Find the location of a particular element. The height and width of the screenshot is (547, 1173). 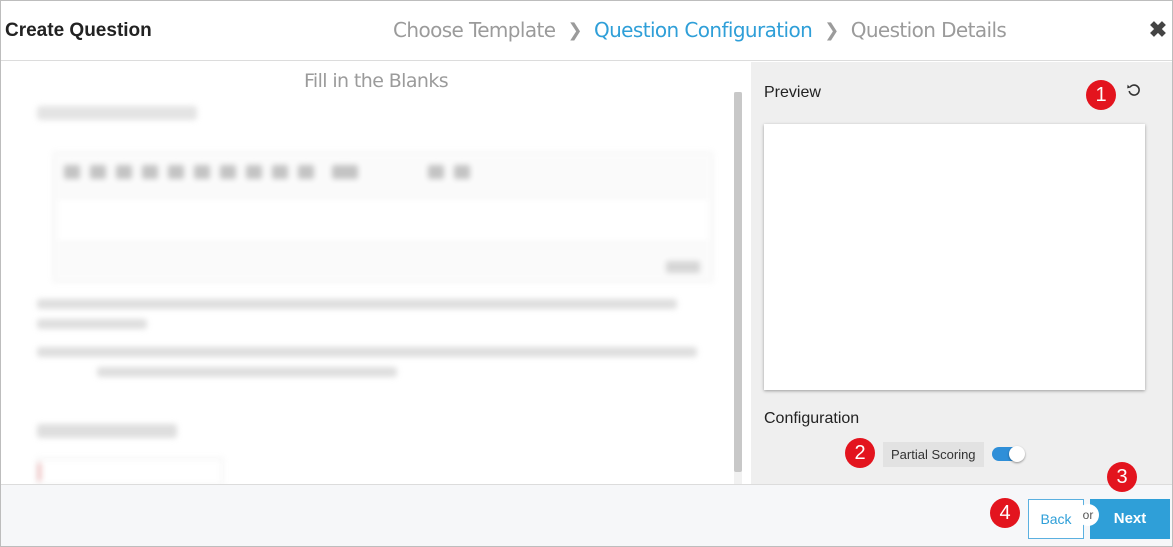

step-question-configuration: Question Configuration is located at coordinates (703, 30).